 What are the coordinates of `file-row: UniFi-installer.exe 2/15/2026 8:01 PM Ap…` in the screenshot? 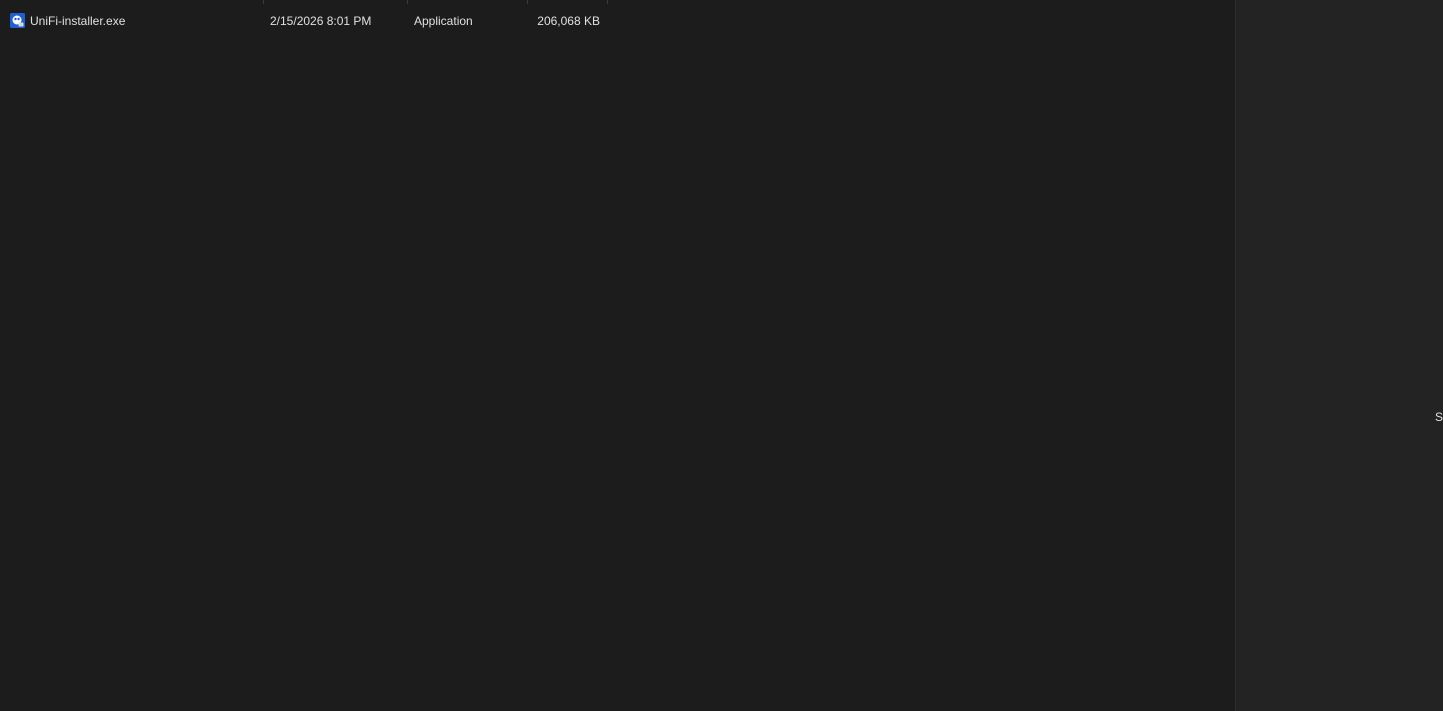 It's located at (310, 21).